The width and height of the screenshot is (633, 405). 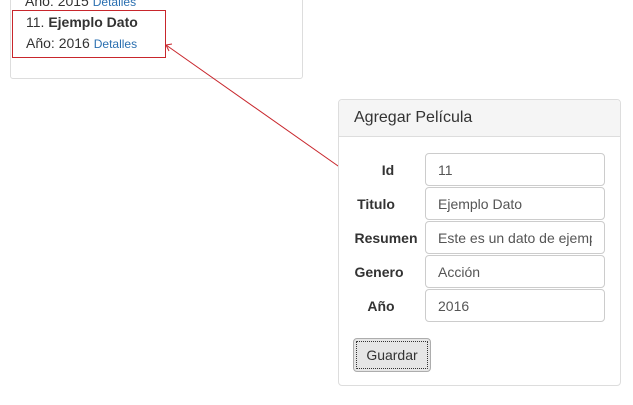 What do you see at coordinates (386, 238) in the screenshot?
I see `resumen-label: Resumen` at bounding box center [386, 238].